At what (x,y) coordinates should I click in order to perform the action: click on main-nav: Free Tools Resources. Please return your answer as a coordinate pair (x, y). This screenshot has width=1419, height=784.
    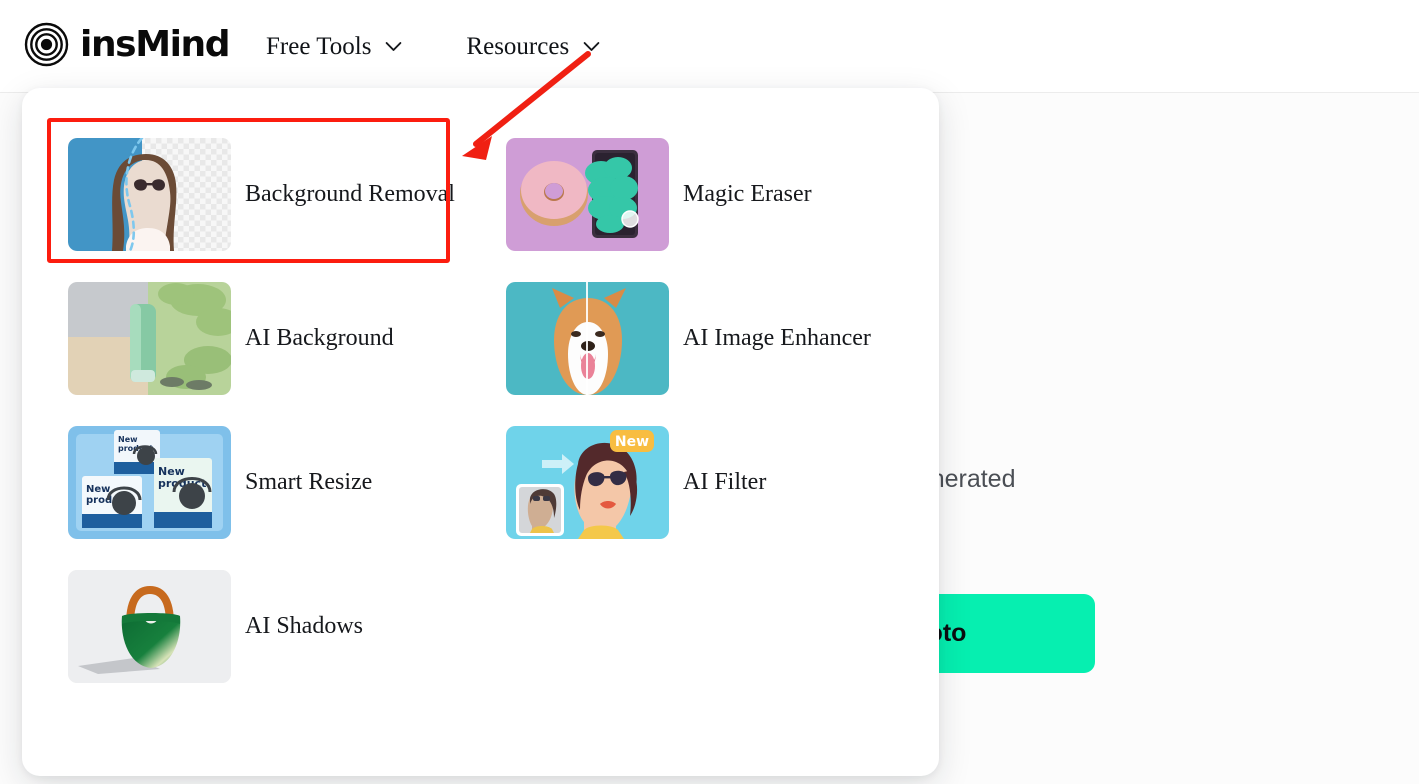
    Looking at the image, I should click on (465, 46).